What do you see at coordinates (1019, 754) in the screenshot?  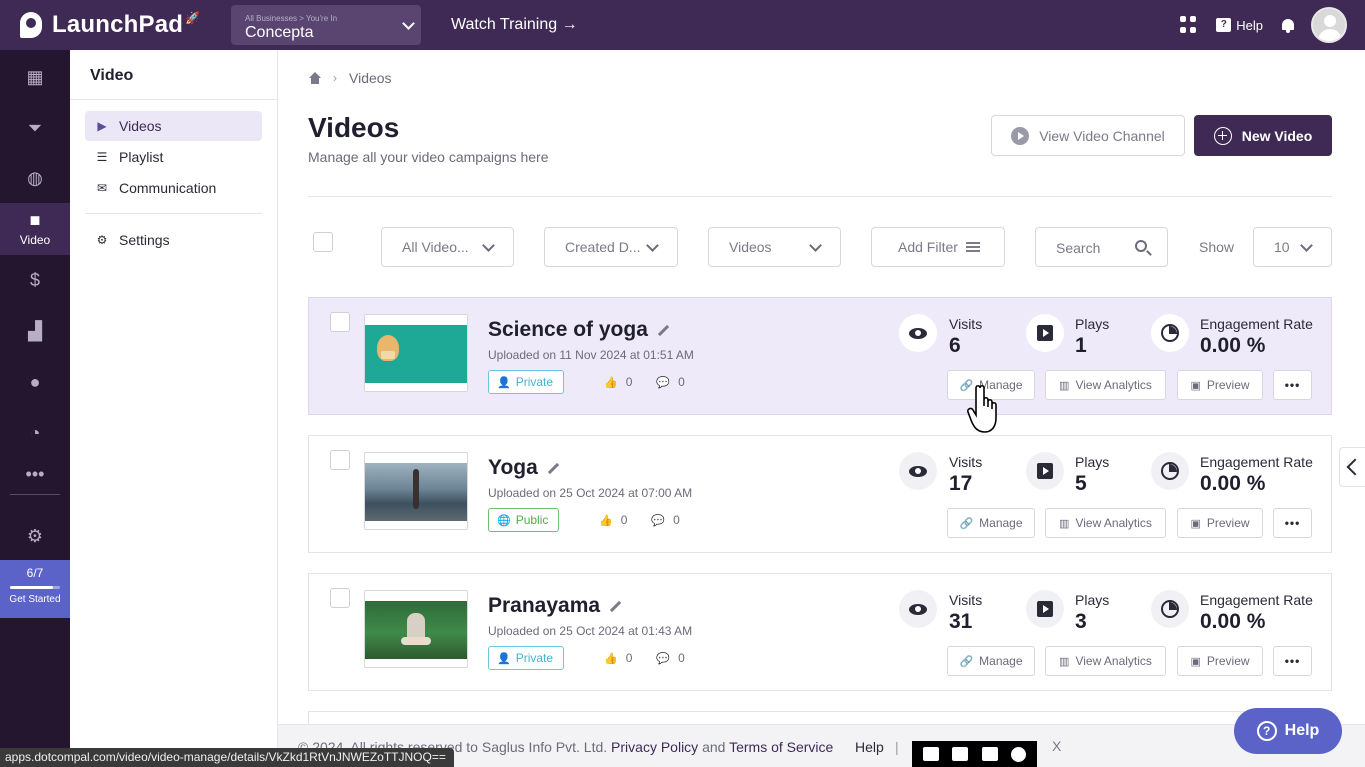 I see `gear-icon` at bounding box center [1019, 754].